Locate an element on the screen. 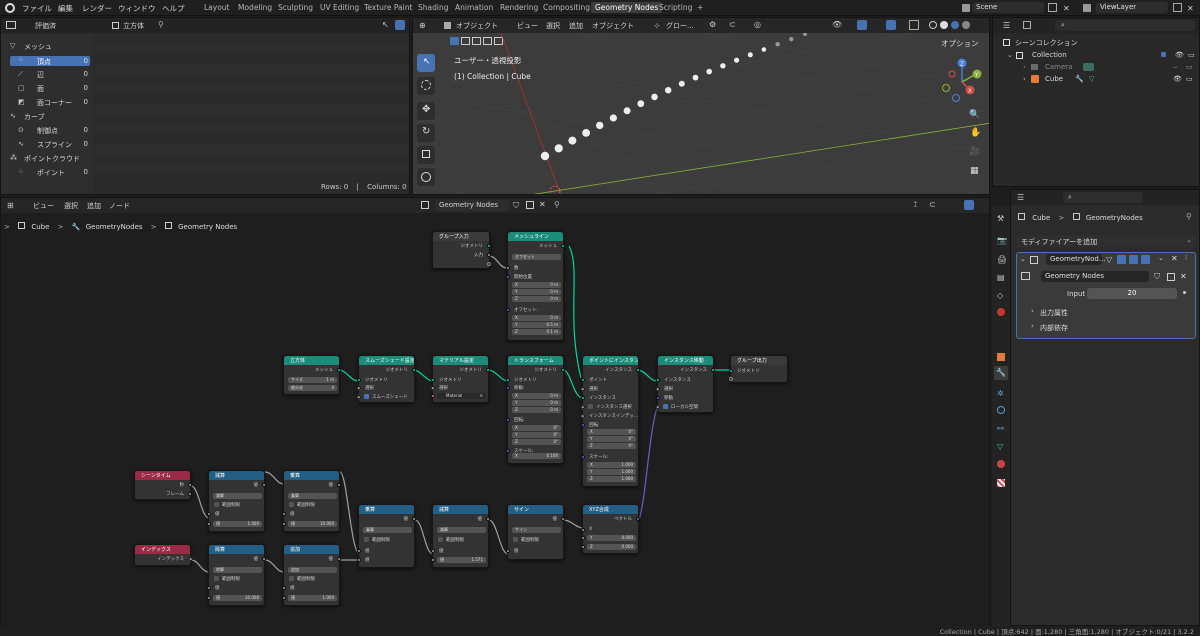 Image resolution: width=1200 pixels, height=636 pixels. view-layer-tab-icon: ▤ is located at coordinates (1001, 277).